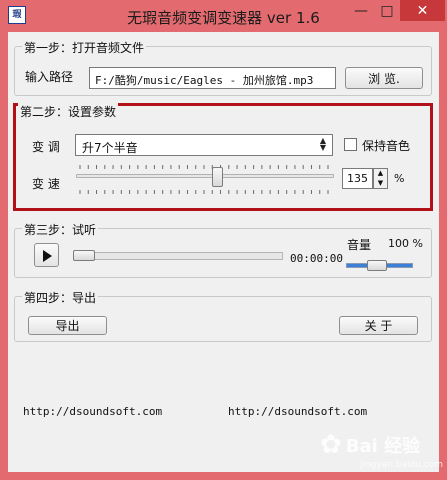  I want to click on watermark-sub: jingyan.baidu.com, so click(402, 465).